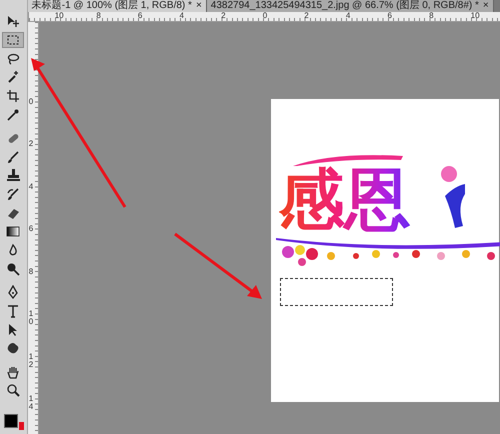 The height and width of the screenshot is (434, 500). I want to click on wand-icon, so click(13, 77).